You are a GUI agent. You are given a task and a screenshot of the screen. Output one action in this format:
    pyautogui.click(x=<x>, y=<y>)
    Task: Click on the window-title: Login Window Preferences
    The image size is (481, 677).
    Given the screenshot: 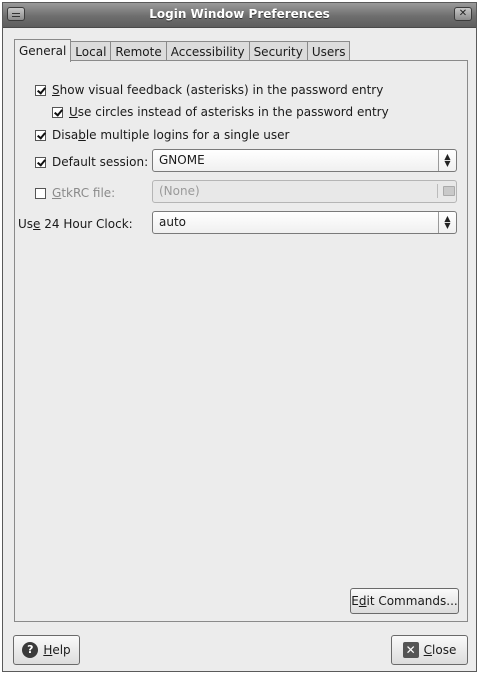 What is the action you would take?
    pyautogui.click(x=239, y=14)
    